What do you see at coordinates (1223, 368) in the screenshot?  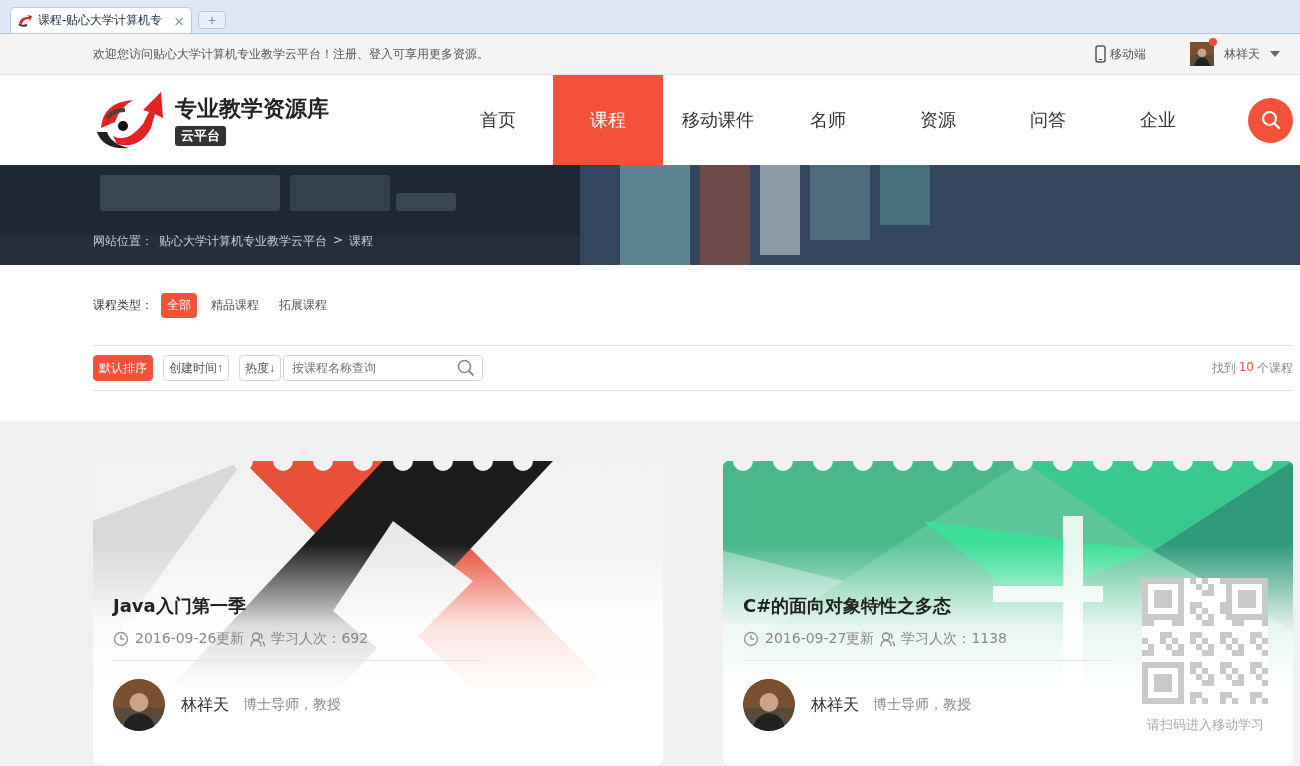 I see `result-text: 找到` at bounding box center [1223, 368].